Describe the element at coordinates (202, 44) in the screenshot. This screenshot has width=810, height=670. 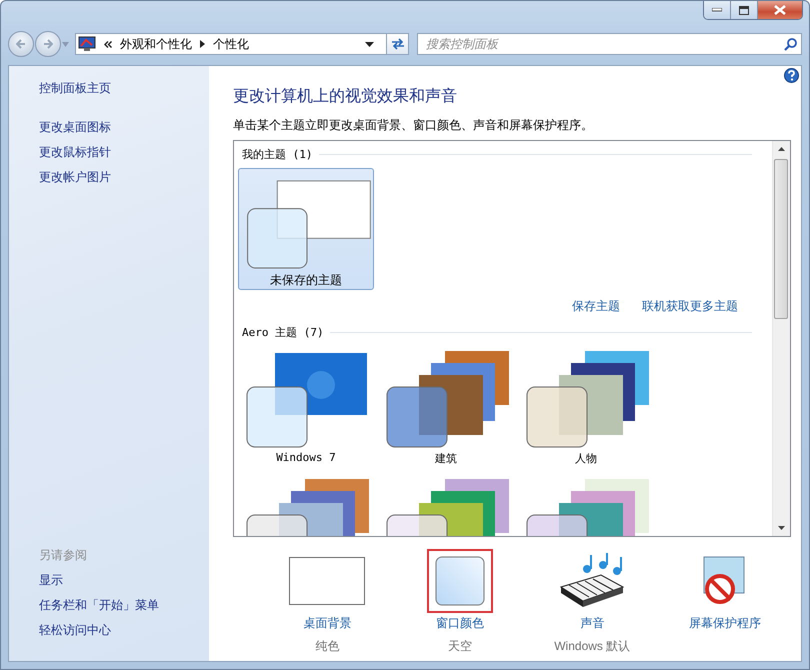
I see `breadcrumb-arrow-icon` at that location.